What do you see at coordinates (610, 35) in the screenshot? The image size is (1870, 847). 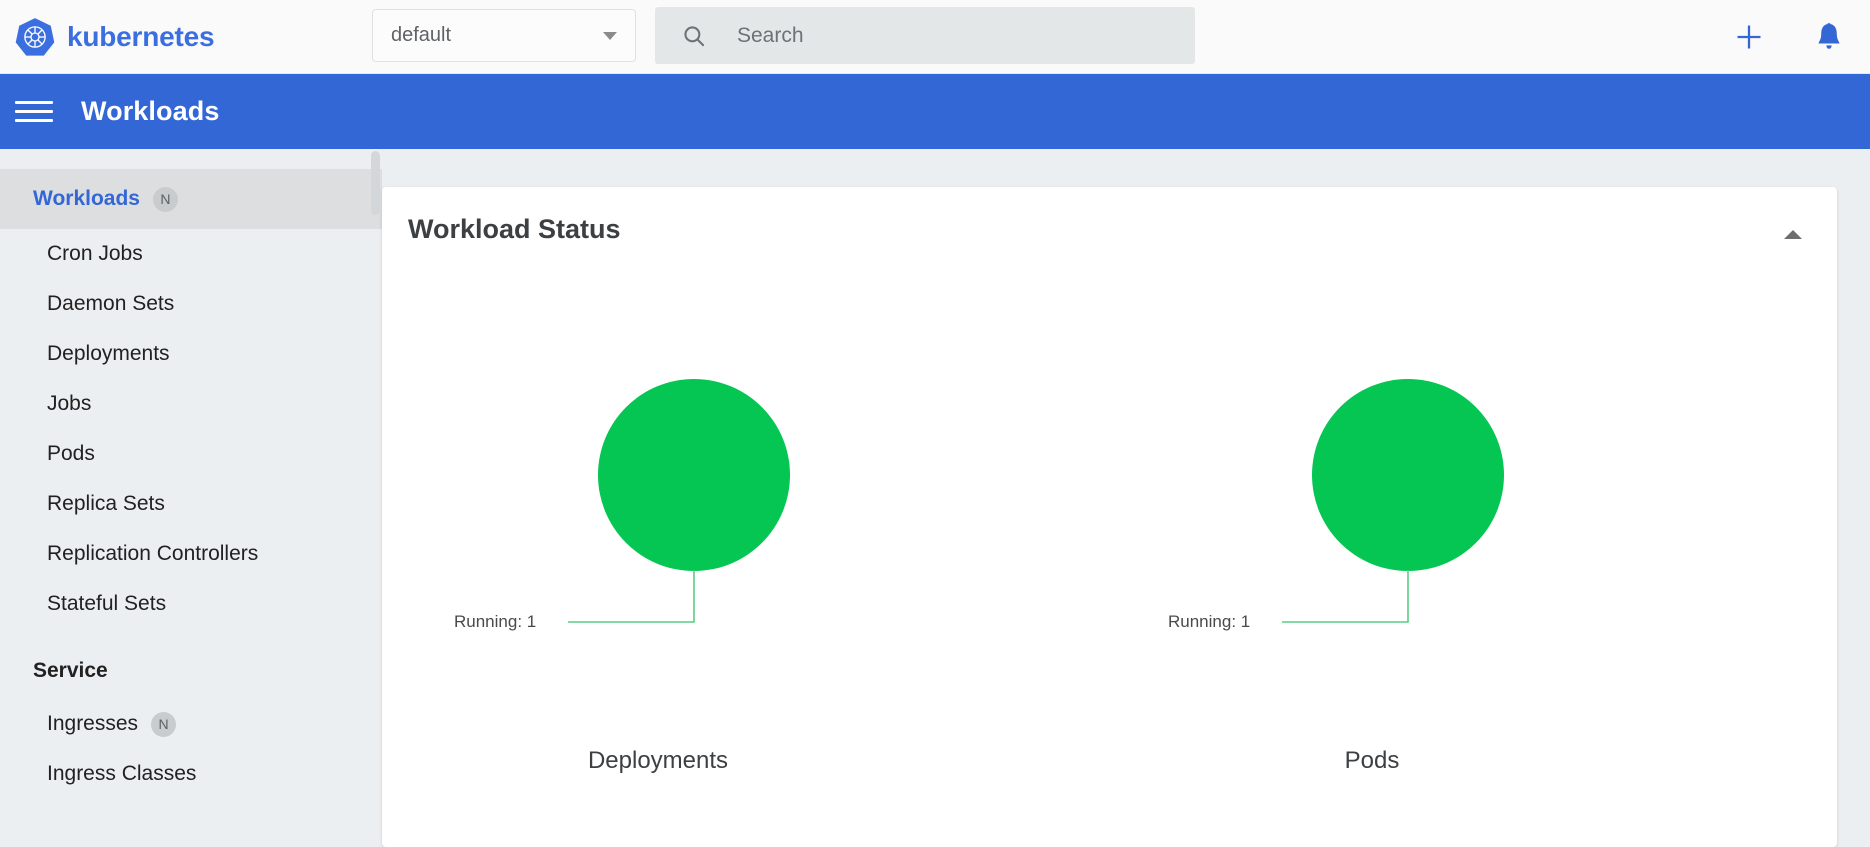 I see `chevron-down-icon` at bounding box center [610, 35].